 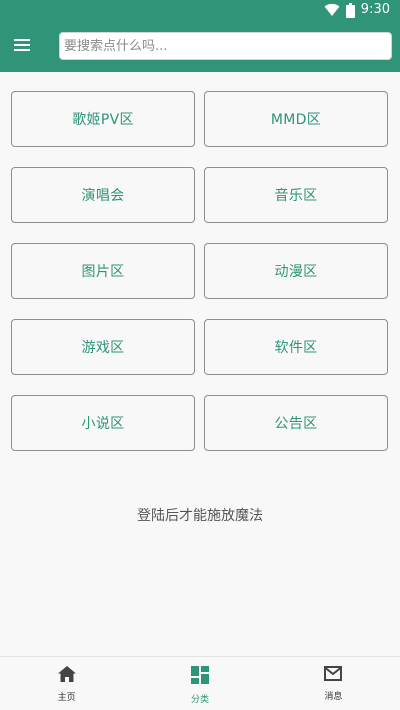 What do you see at coordinates (200, 516) in the screenshot?
I see `login-message: 登陆后才能施放魔法` at bounding box center [200, 516].